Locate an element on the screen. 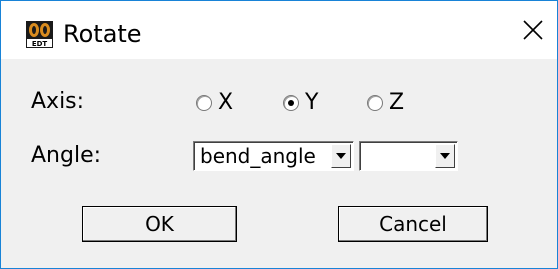 This screenshot has width=558, height=269. window-title: Rotate is located at coordinates (102, 34).